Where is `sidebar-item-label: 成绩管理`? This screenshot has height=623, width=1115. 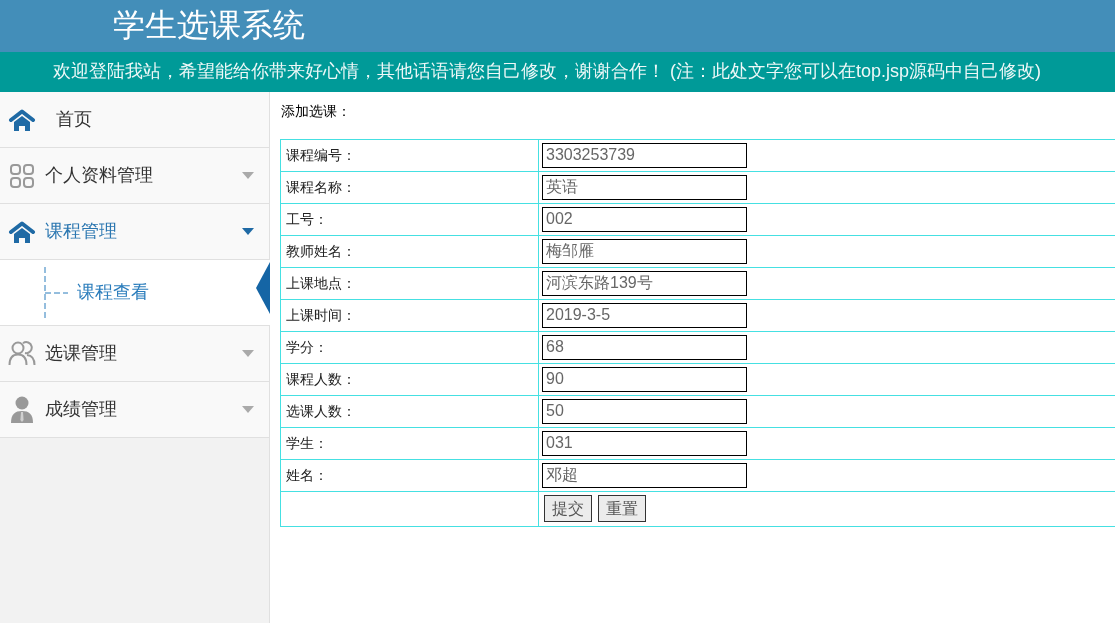
sidebar-item-label: 成绩管理 is located at coordinates (81, 409).